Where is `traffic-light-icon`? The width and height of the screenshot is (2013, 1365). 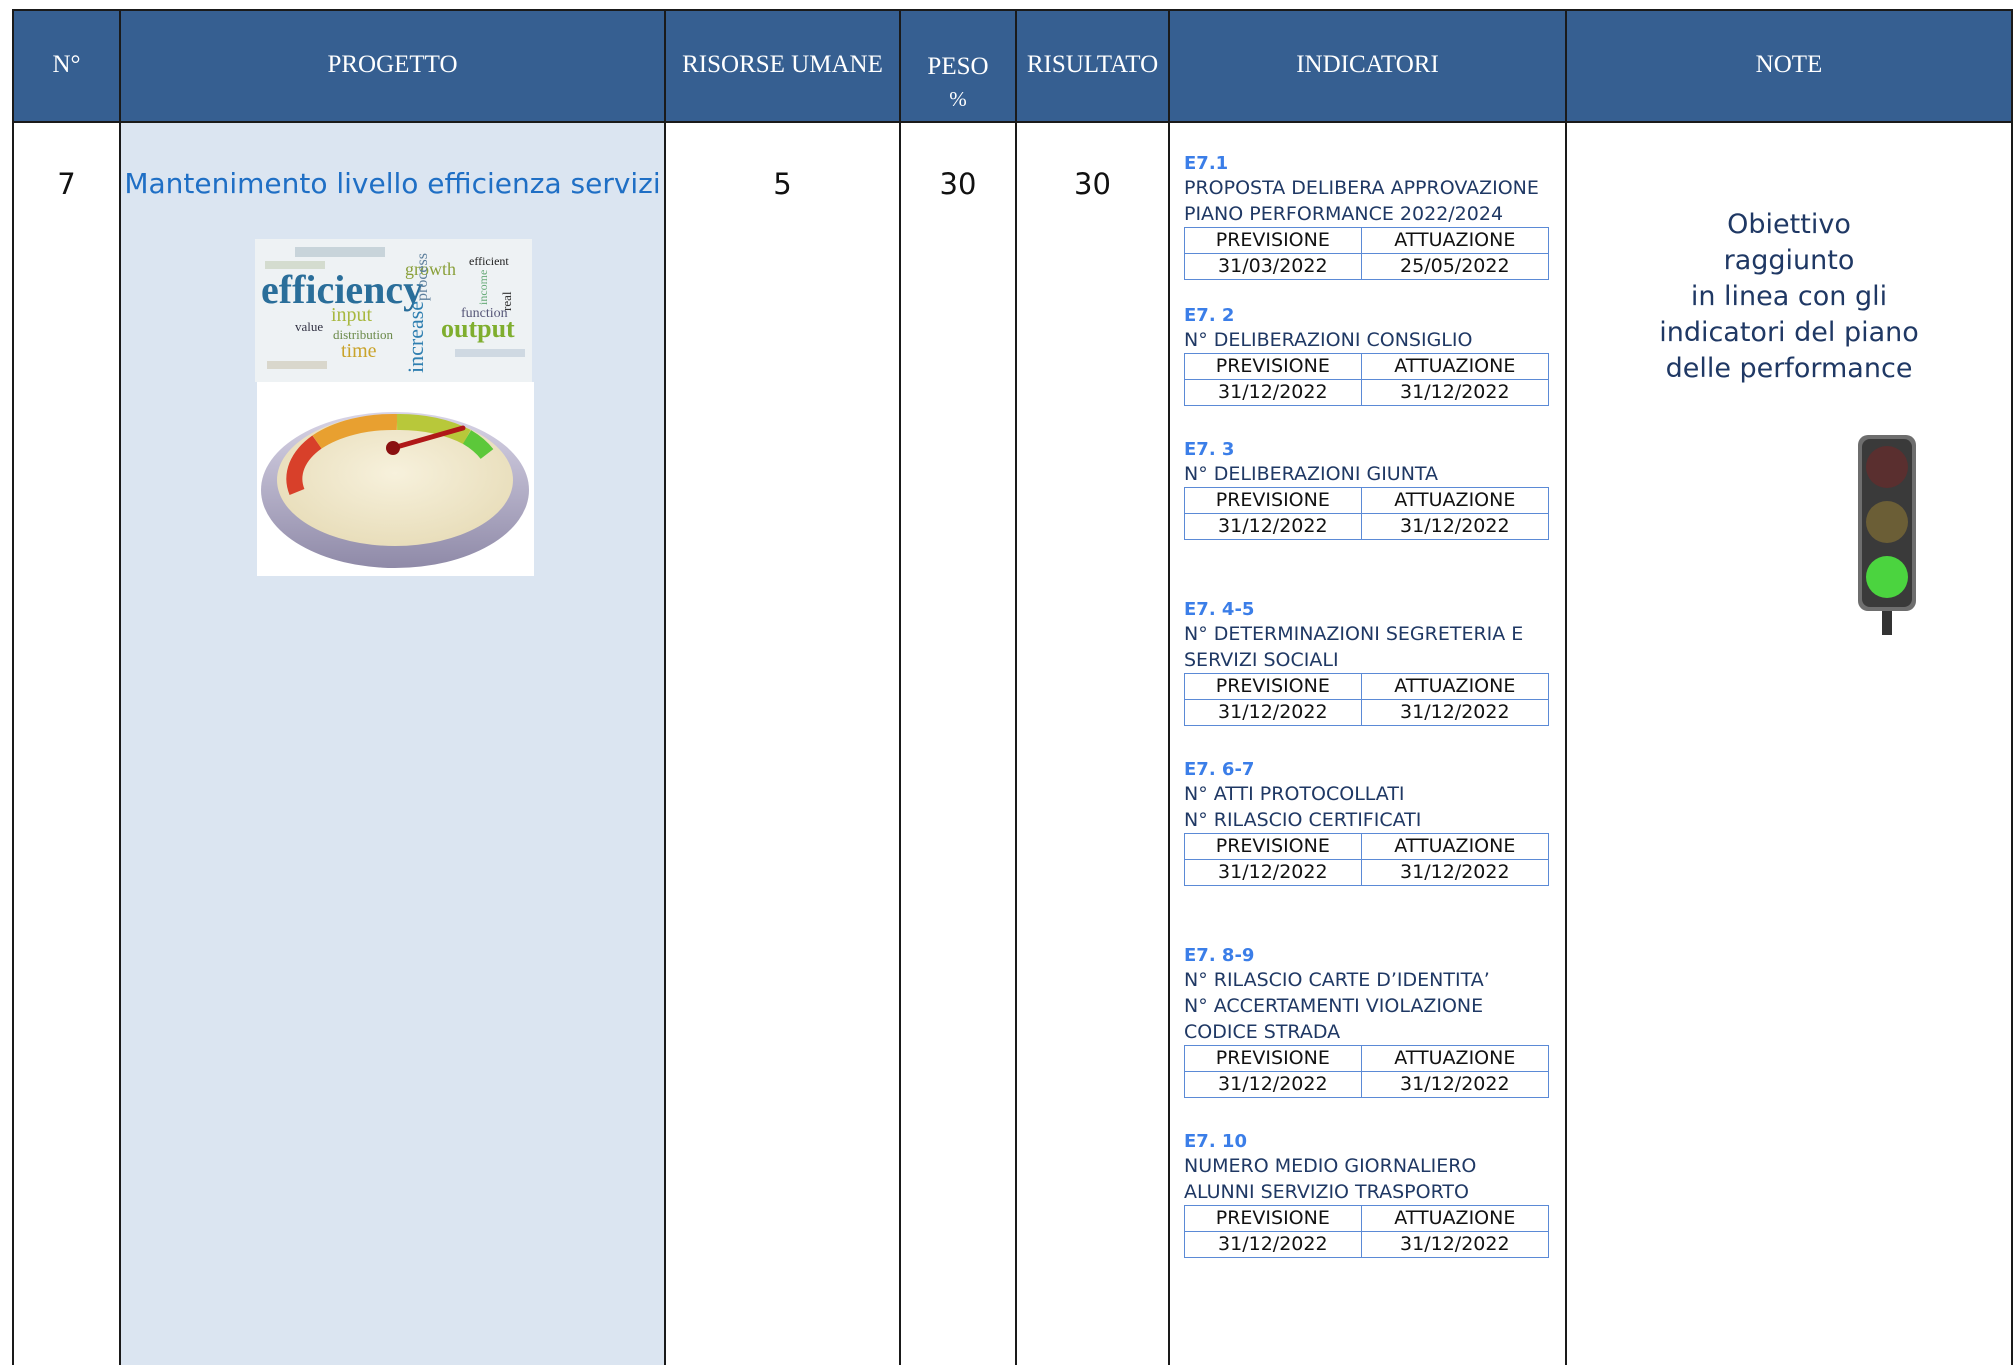
traffic-light-icon is located at coordinates (1887, 535).